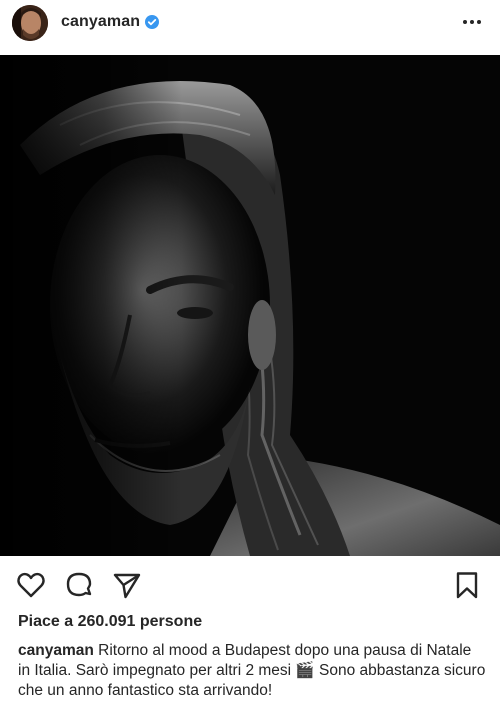  What do you see at coordinates (56, 650) in the screenshot?
I see `caption-username: canyaman` at bounding box center [56, 650].